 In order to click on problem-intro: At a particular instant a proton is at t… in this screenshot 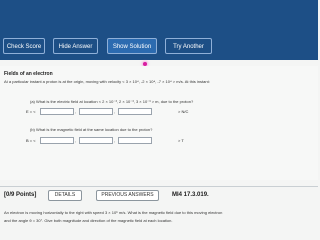, I will do `click(107, 81)`.